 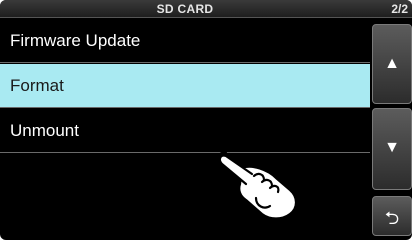 I want to click on title-bar: SD CARD 2/2, so click(x=206, y=9).